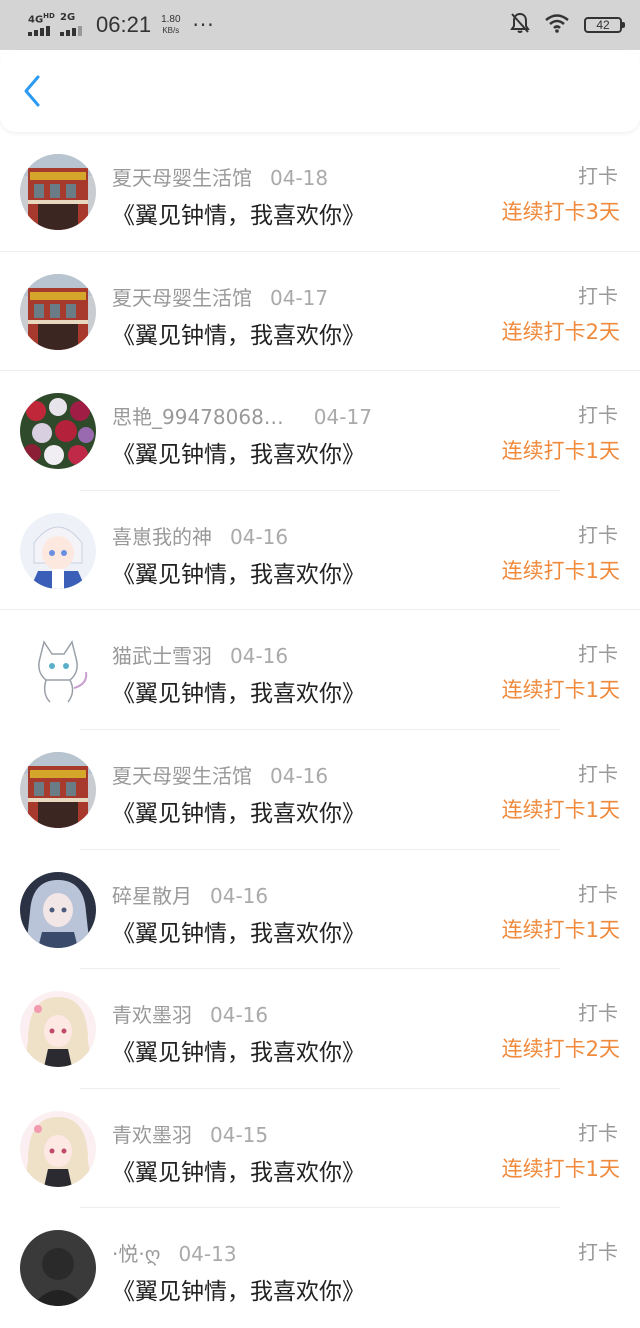 This screenshot has height=1328, width=640. I want to click on streak-badge: 连续打卡3天, so click(560, 212).